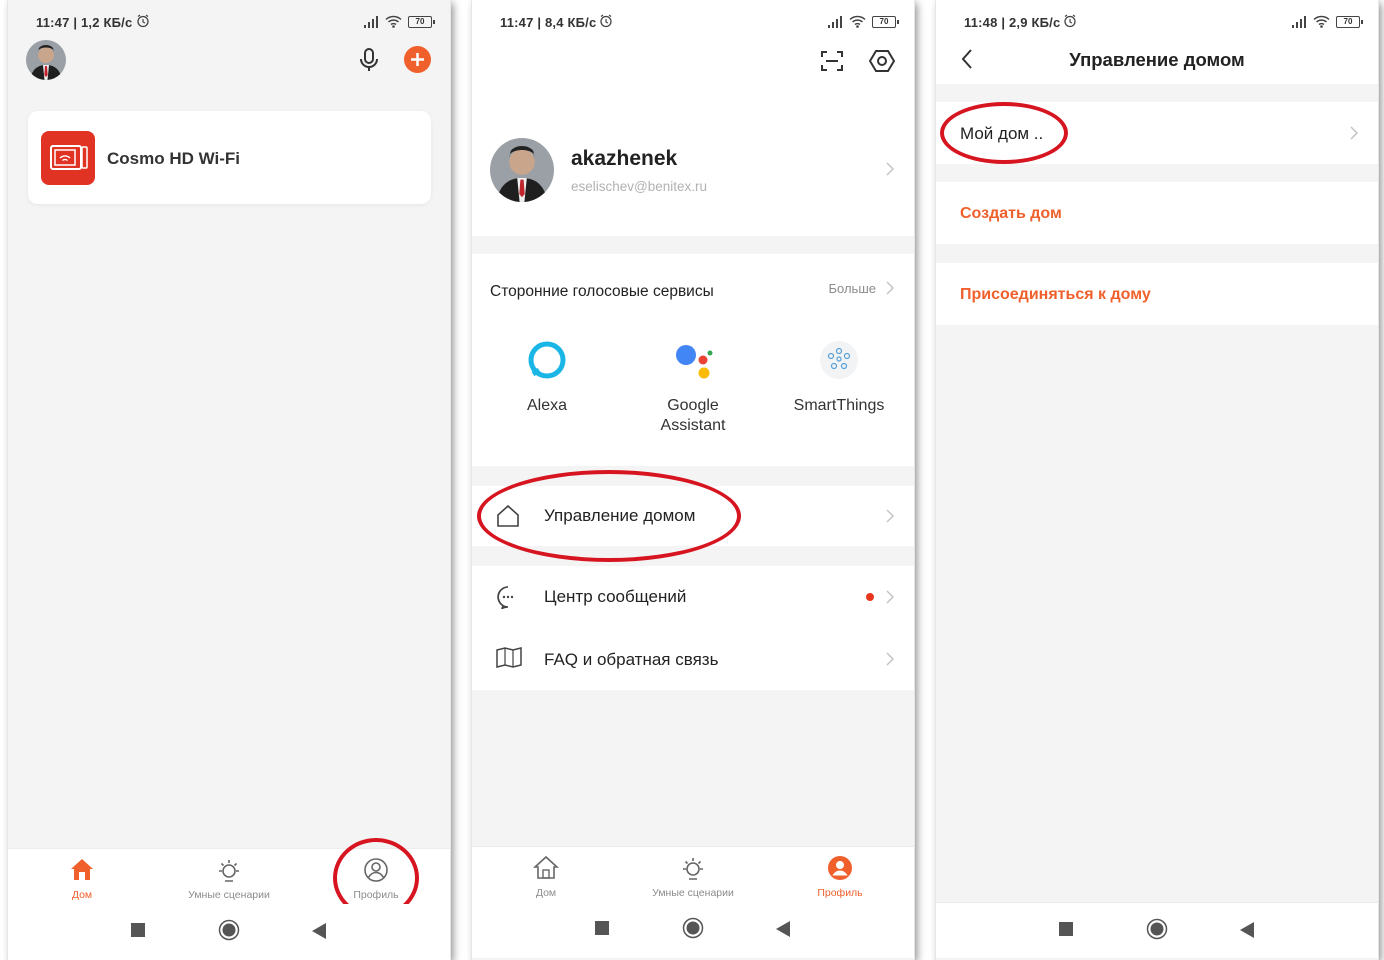 The width and height of the screenshot is (1384, 960). I want to click on page-title: Управление домом, so click(1157, 59).